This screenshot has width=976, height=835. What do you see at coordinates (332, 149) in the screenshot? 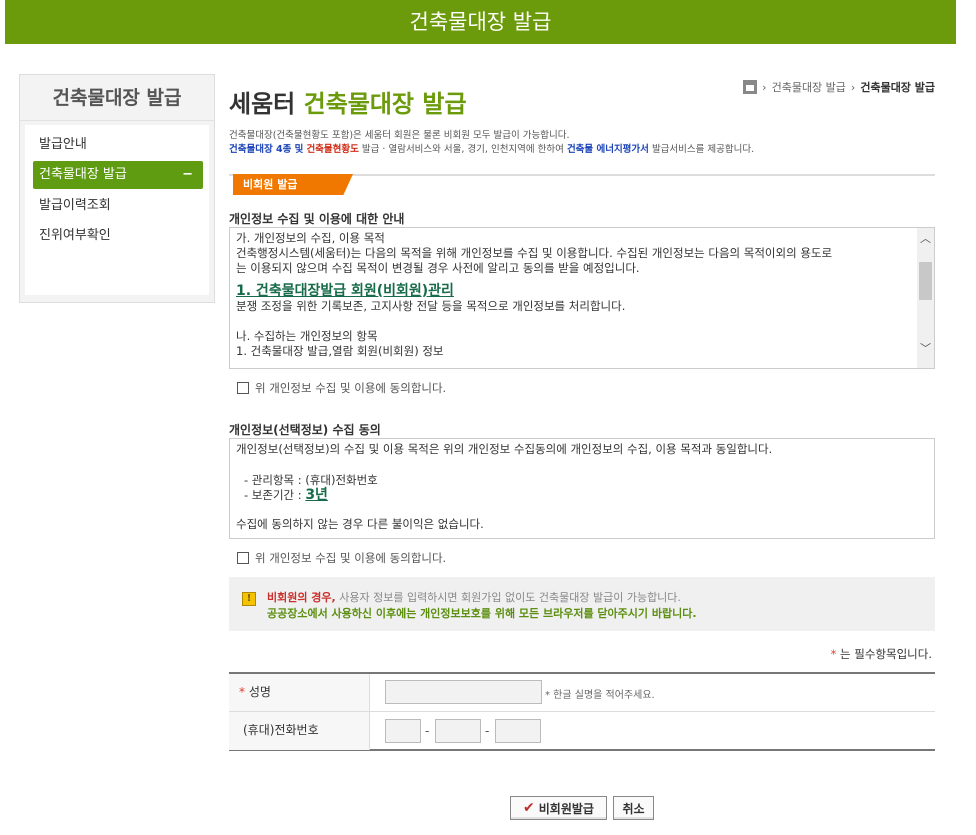
I see `desc-highlight: 건축물현황도` at bounding box center [332, 149].